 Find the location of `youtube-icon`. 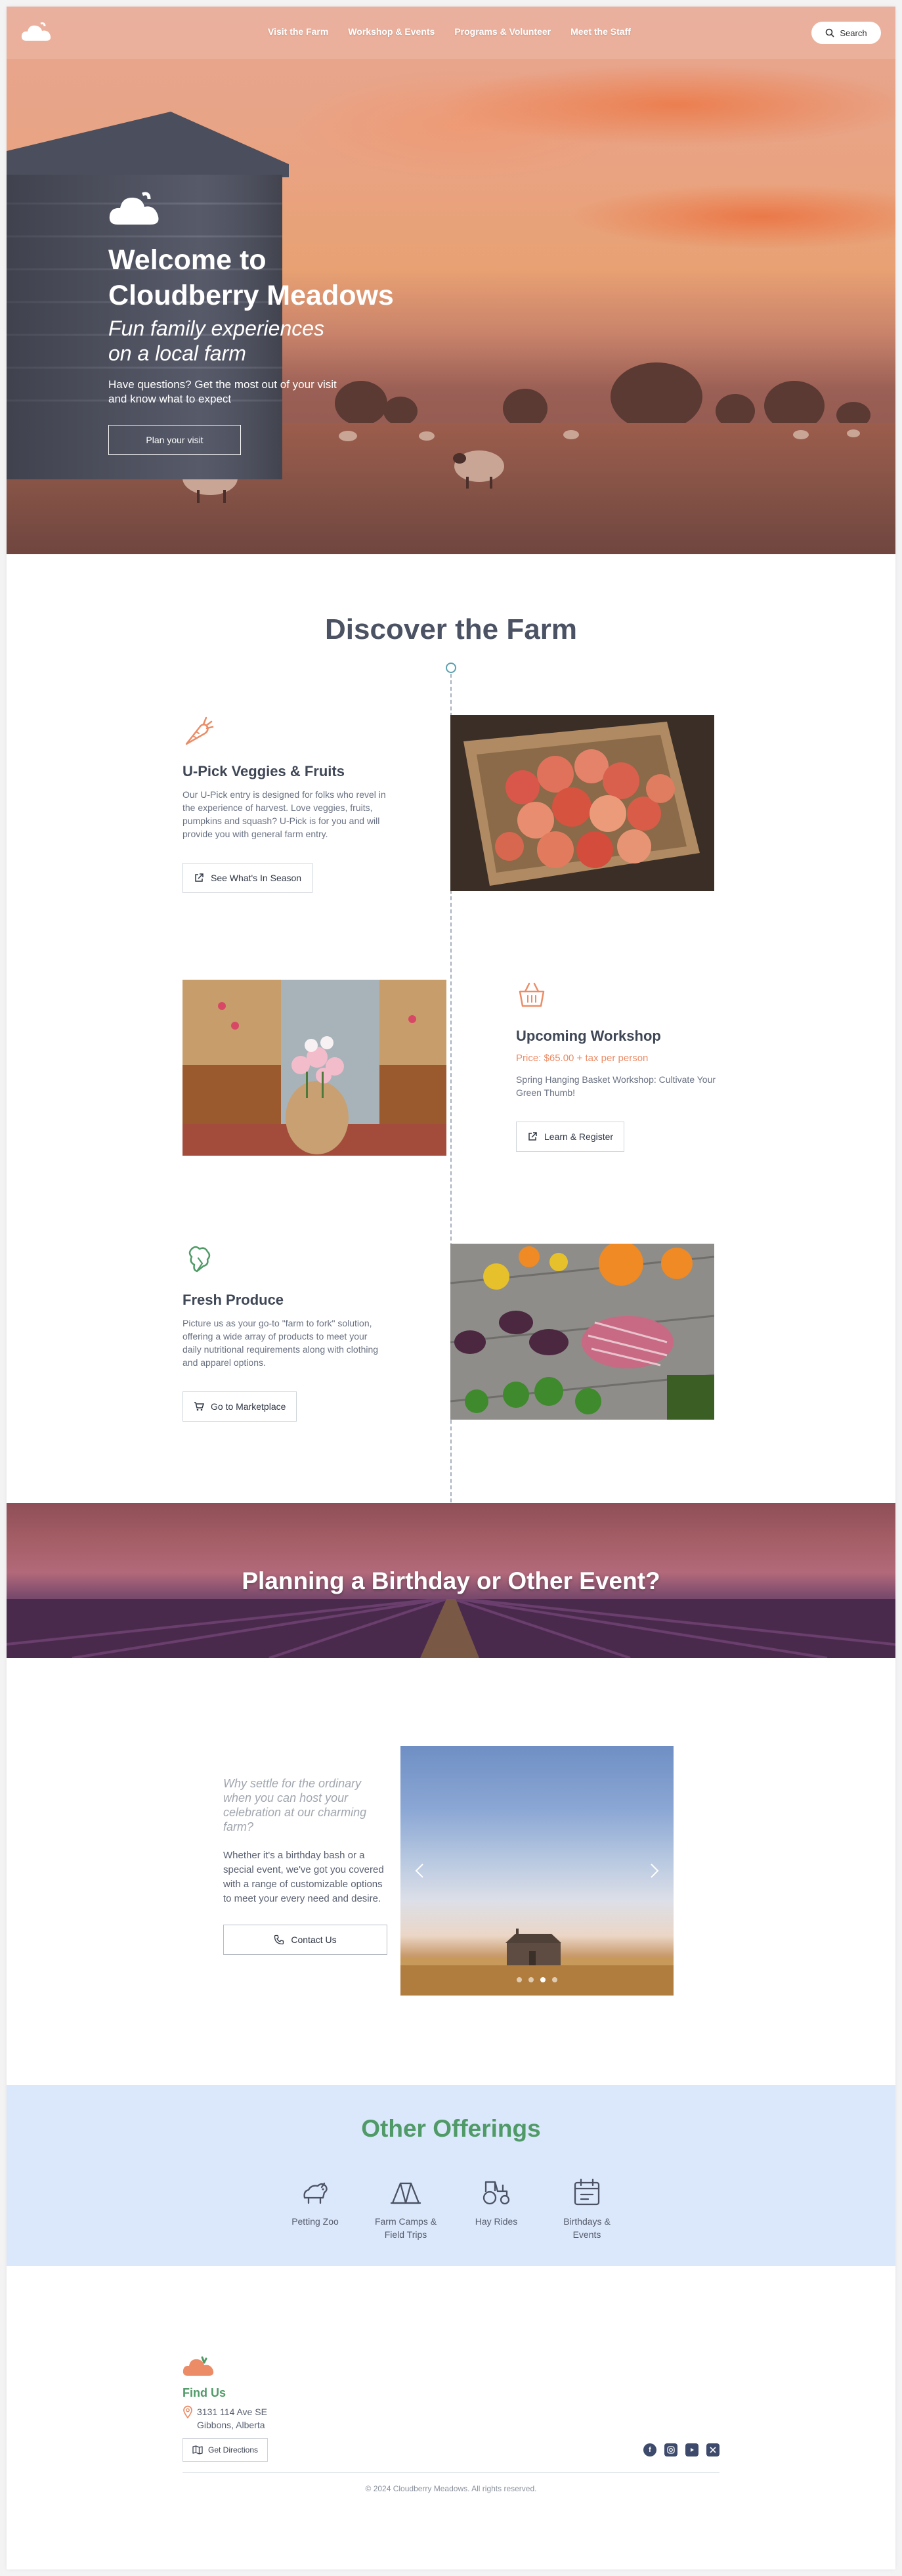

youtube-icon is located at coordinates (691, 2449).